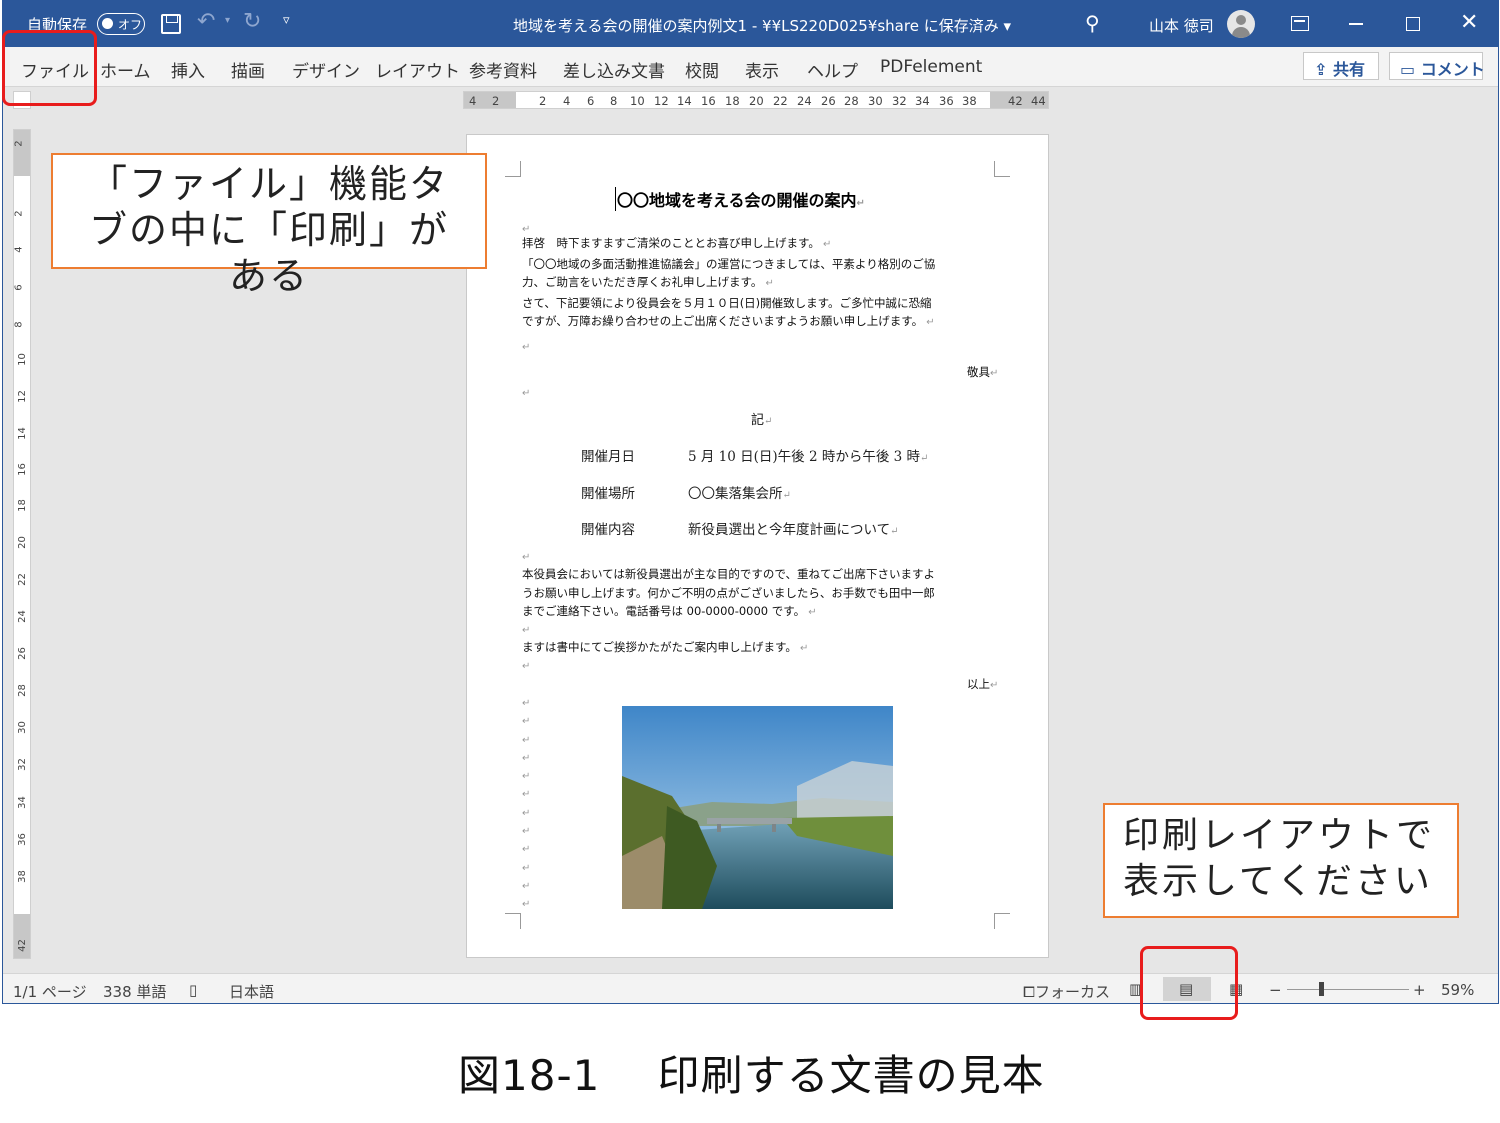 This screenshot has width=1500, height=1123. I want to click on tab-view: 表示, so click(762, 69).